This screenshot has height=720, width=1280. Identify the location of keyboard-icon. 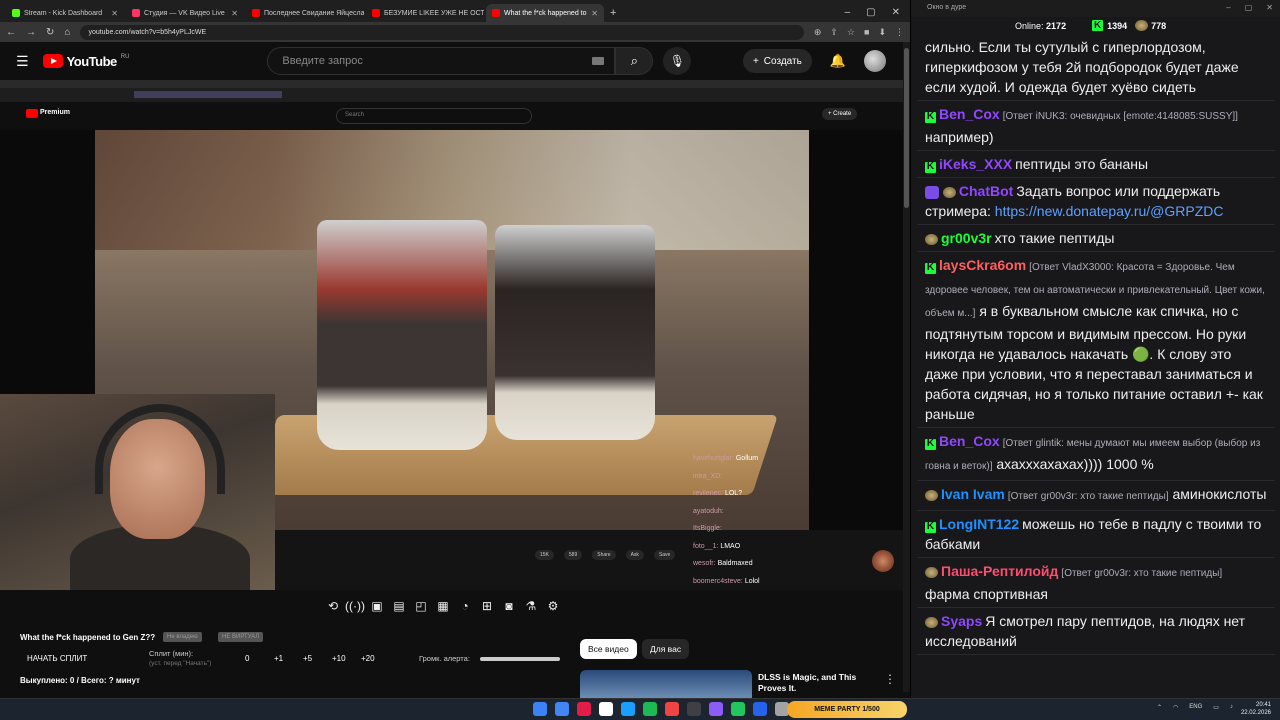
(598, 61).